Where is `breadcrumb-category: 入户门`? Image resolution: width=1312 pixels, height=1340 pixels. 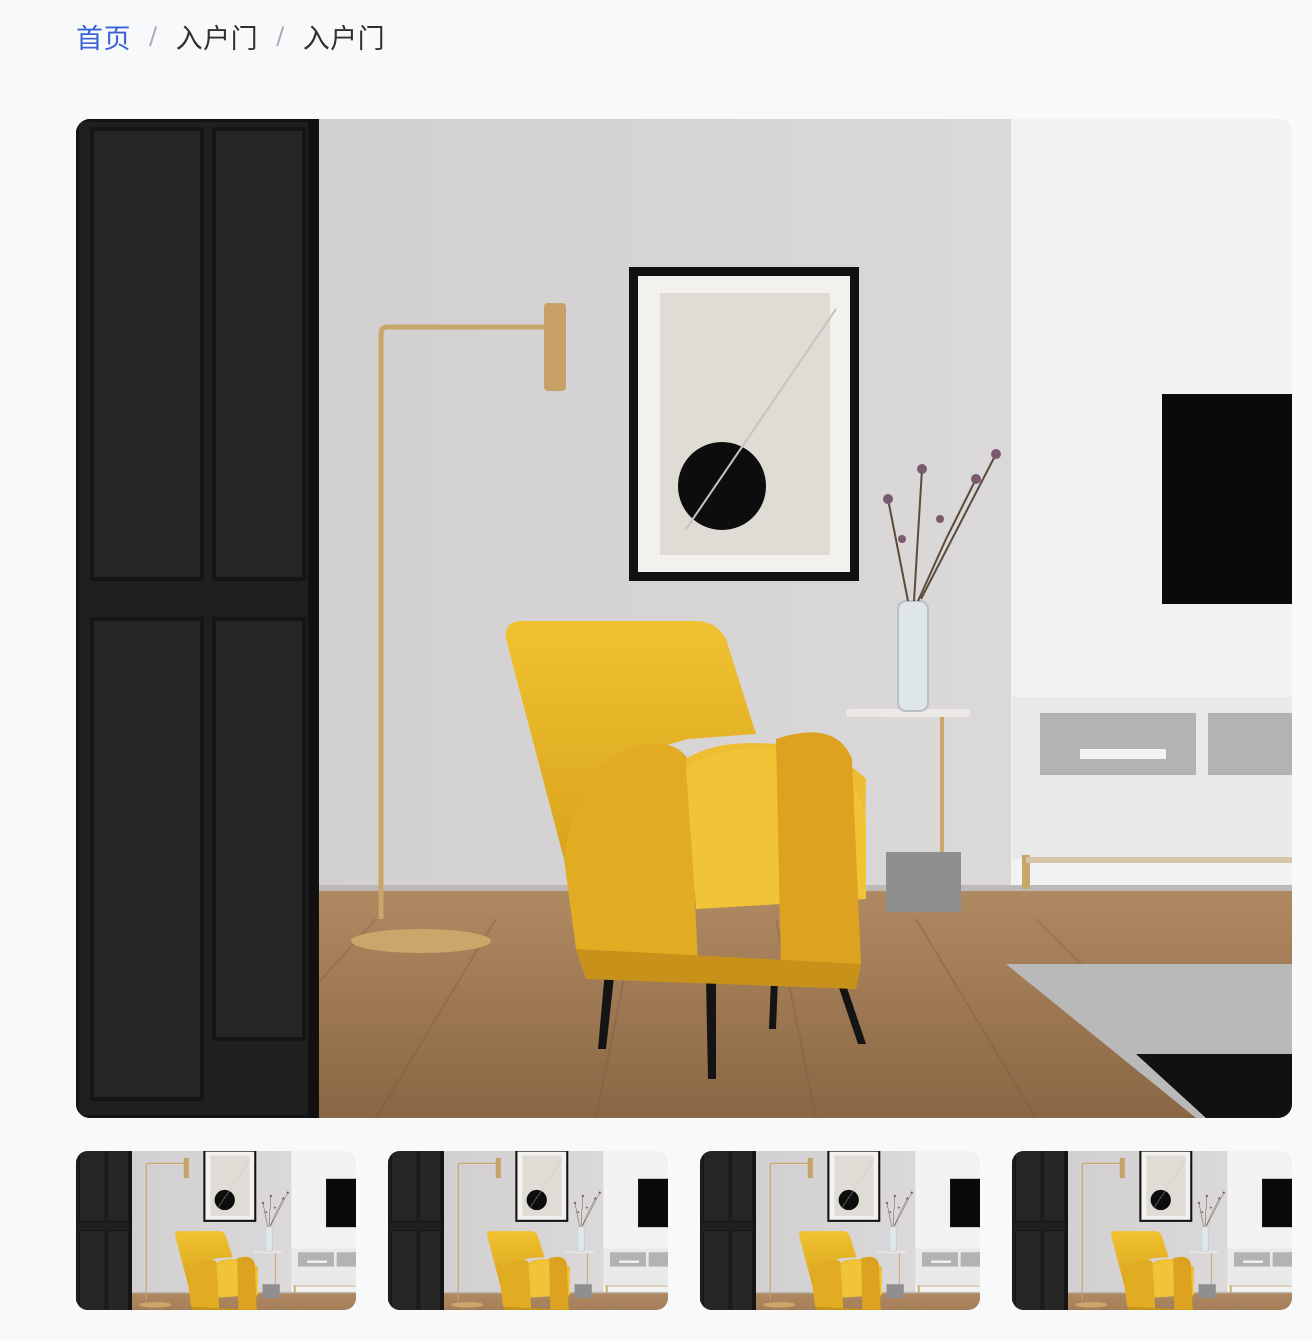 breadcrumb-category: 入户门 is located at coordinates (217, 36).